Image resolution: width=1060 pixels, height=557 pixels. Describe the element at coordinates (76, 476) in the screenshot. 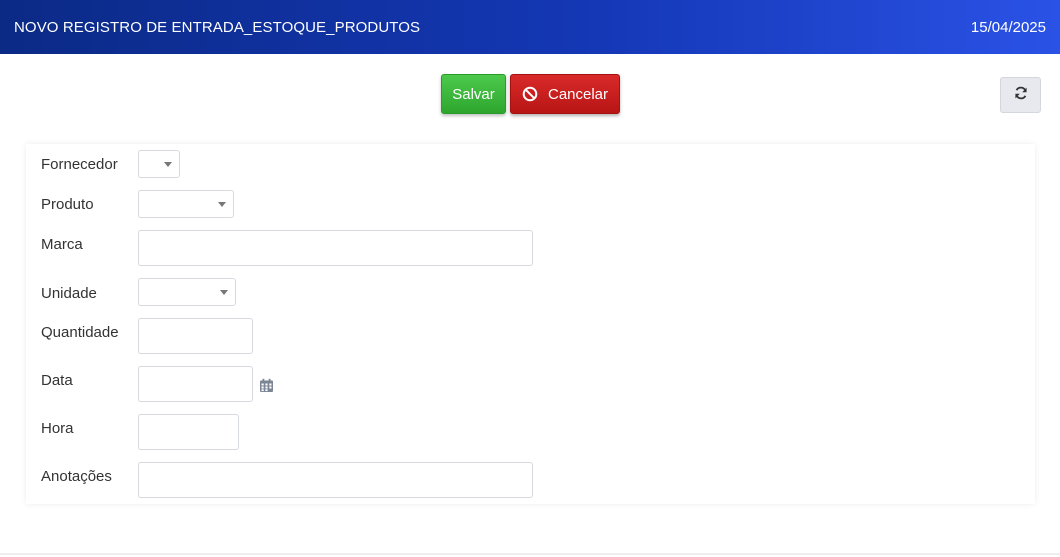

I see `anotacoes-label: Anotações` at that location.